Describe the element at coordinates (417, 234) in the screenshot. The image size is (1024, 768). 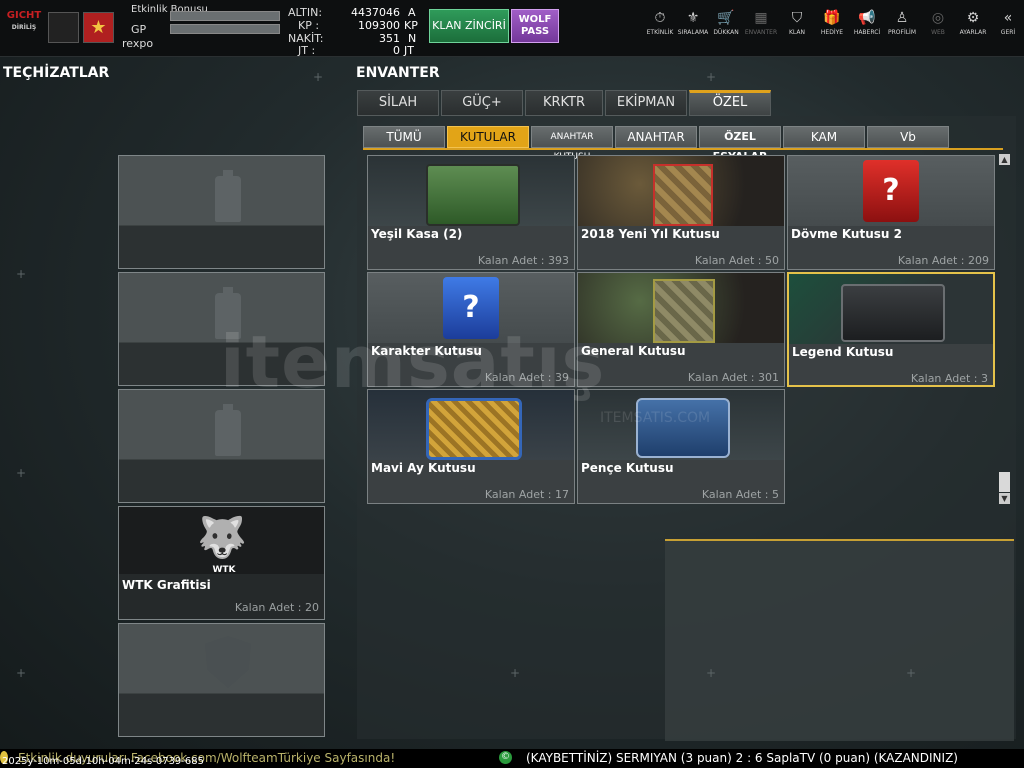
I see `item-name: Yeşil Kasa (2)` at that location.